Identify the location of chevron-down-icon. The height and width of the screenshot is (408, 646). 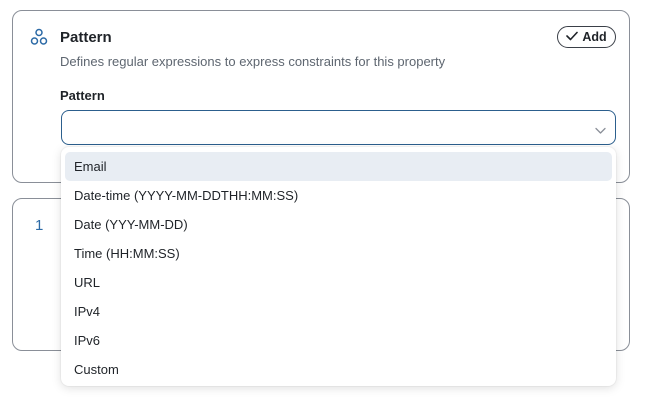
(600, 128).